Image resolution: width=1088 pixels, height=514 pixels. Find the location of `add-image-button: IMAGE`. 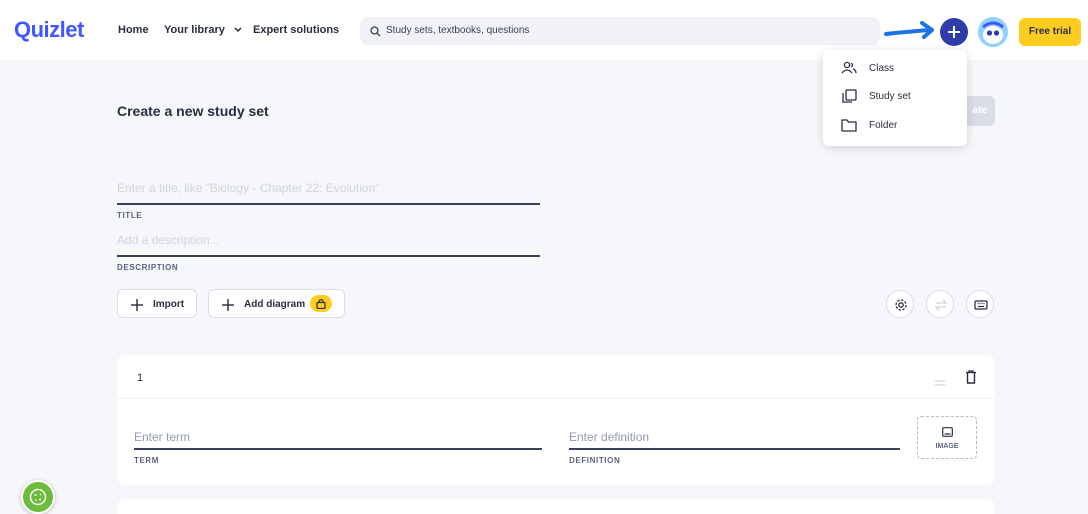

add-image-button: IMAGE is located at coordinates (947, 437).